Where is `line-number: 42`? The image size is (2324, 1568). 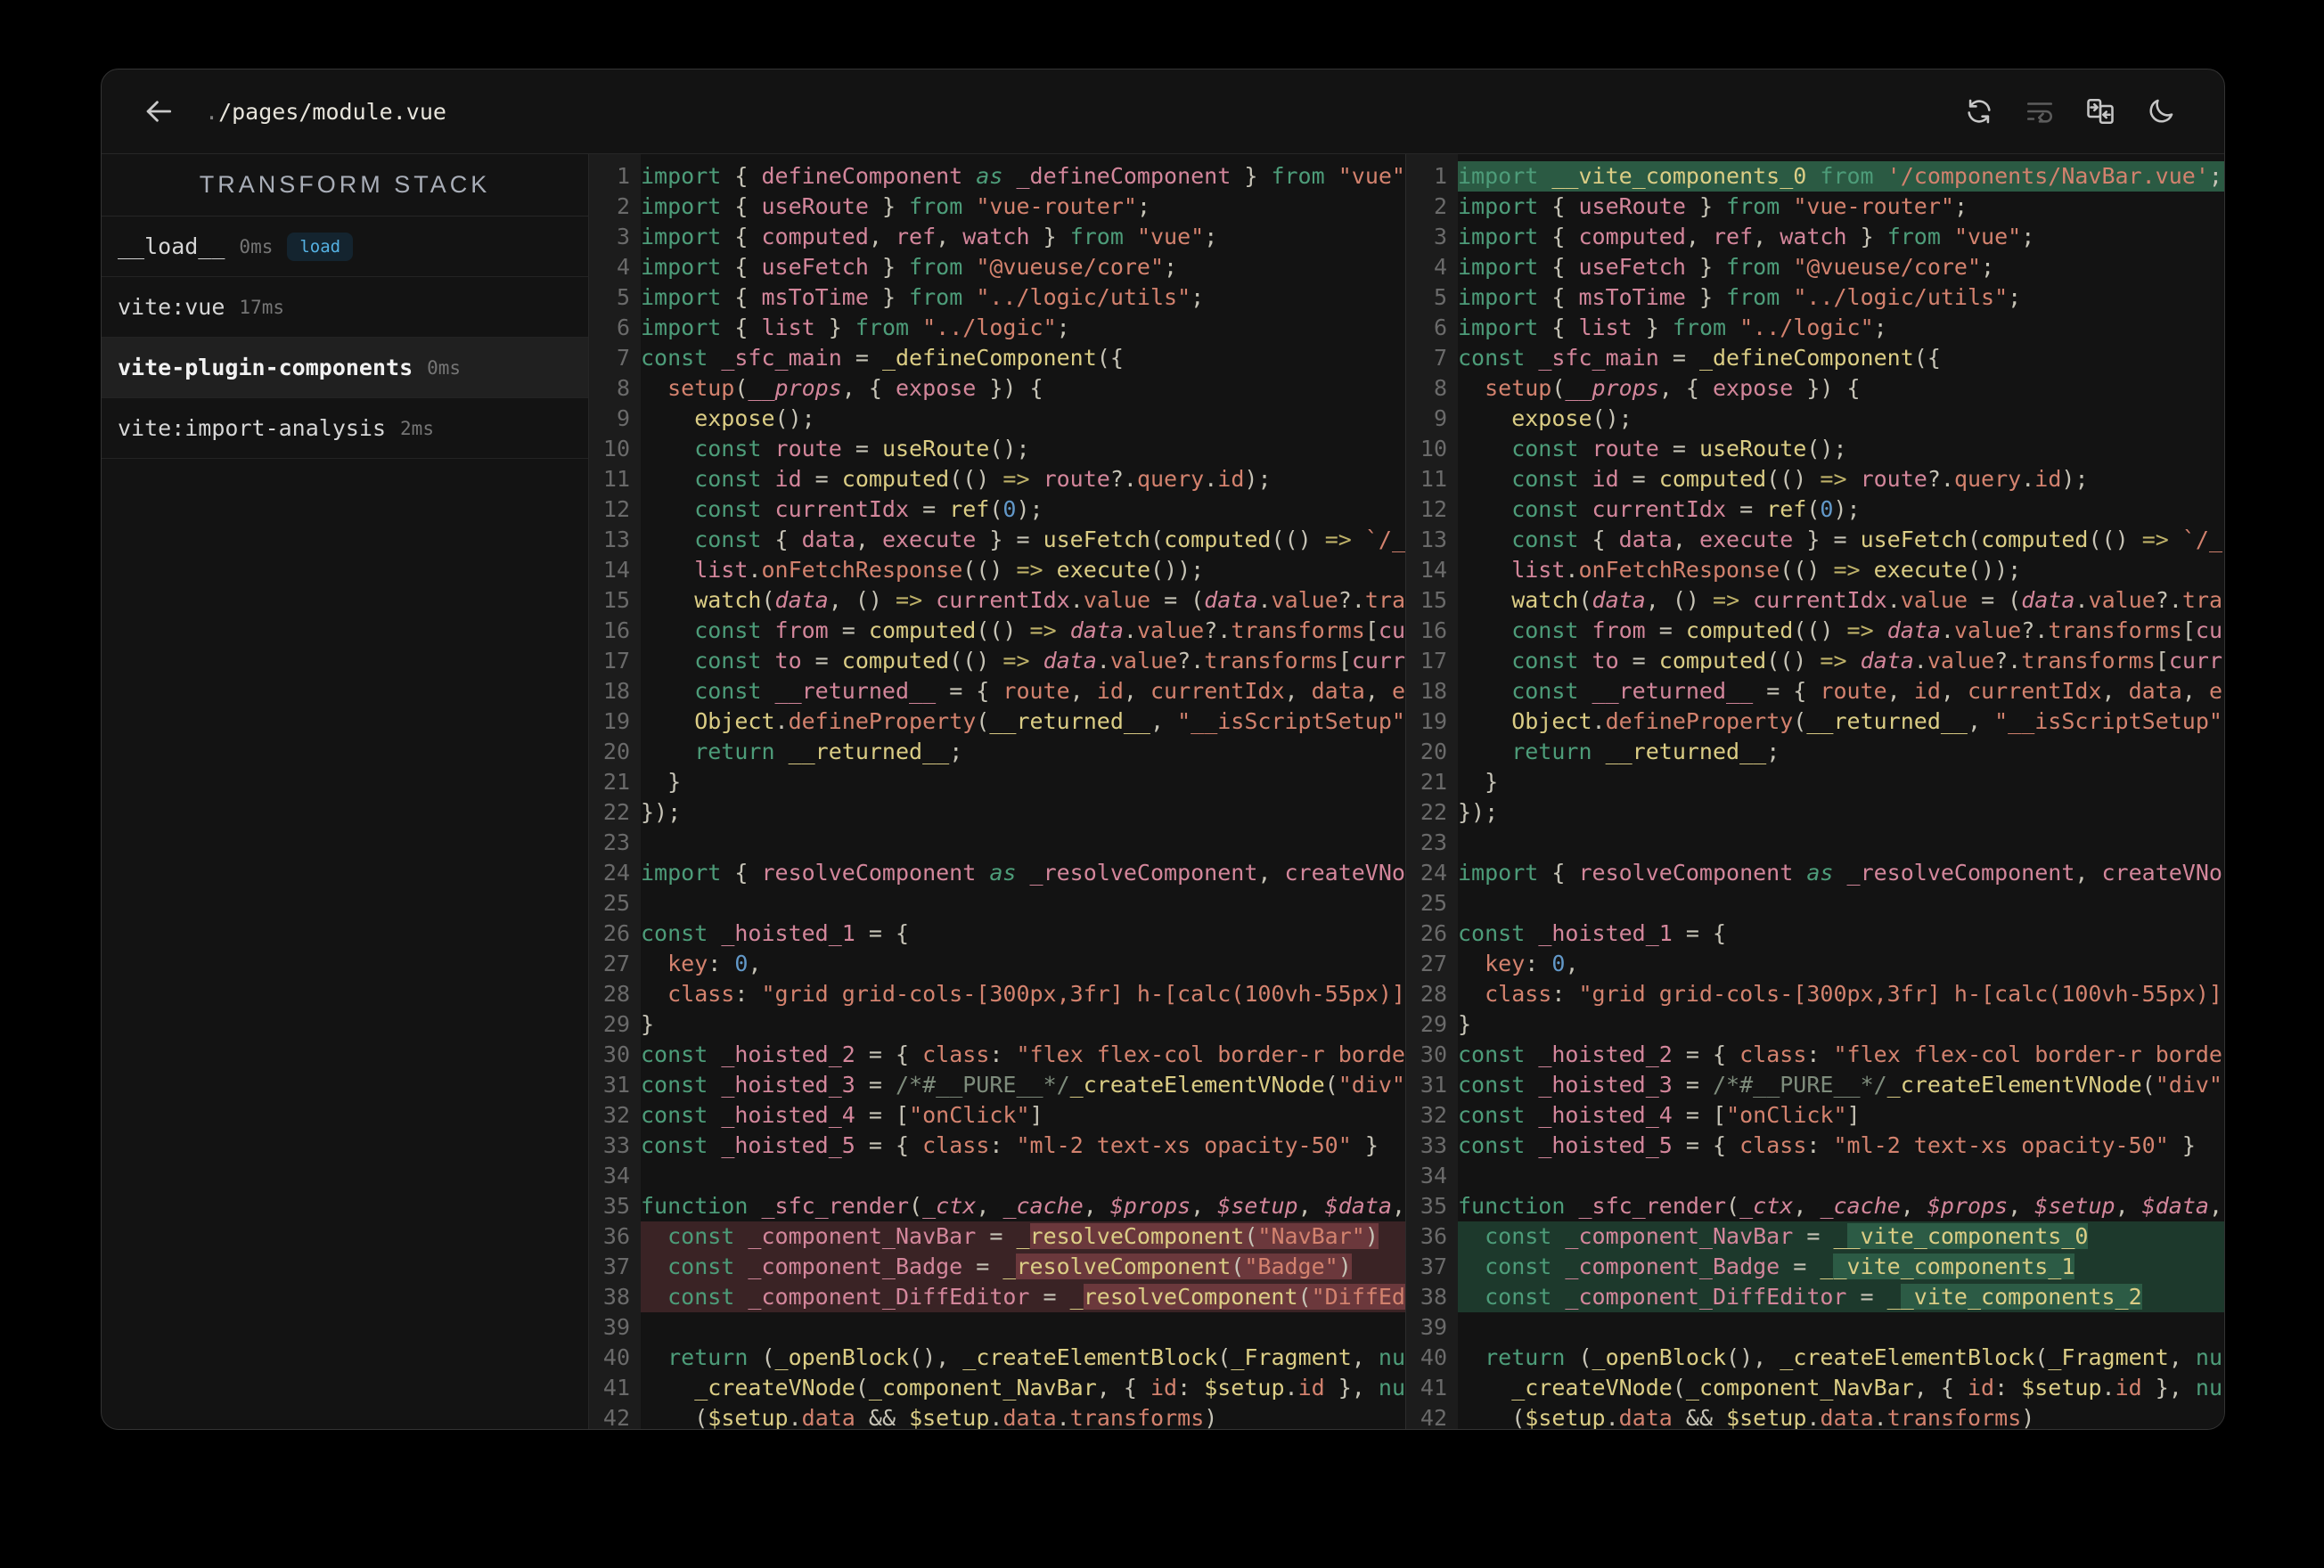
line-number: 42 is located at coordinates (616, 1417).